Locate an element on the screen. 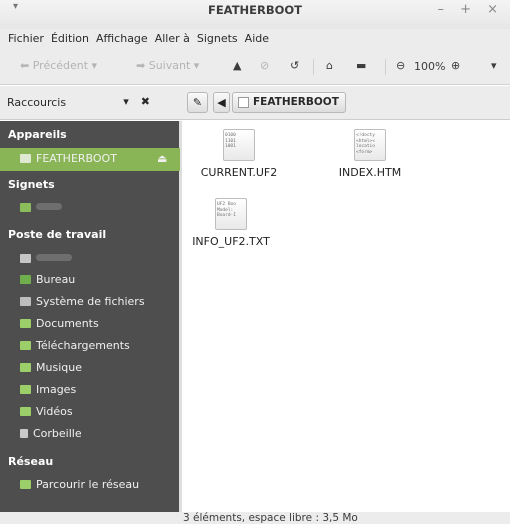  path-bar: ✎ ◀ FEATHERBOOT is located at coordinates (345, 103).